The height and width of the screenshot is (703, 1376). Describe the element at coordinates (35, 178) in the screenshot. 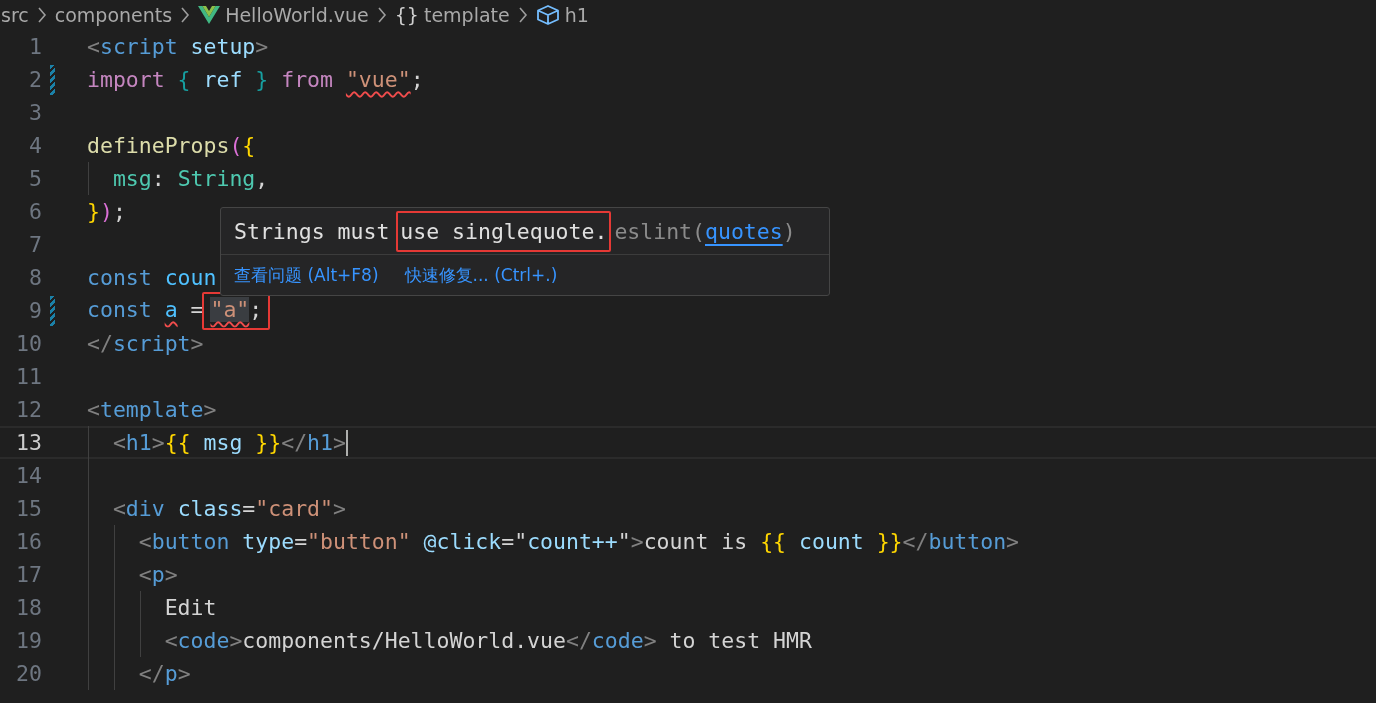

I see `line-number: 5` at that location.